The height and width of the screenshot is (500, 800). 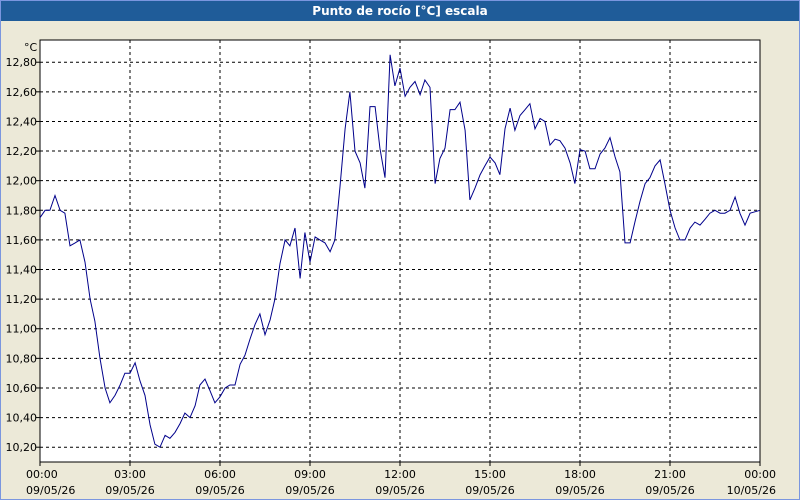 I want to click on x-tick-time-label: 12:00, so click(x=400, y=474).